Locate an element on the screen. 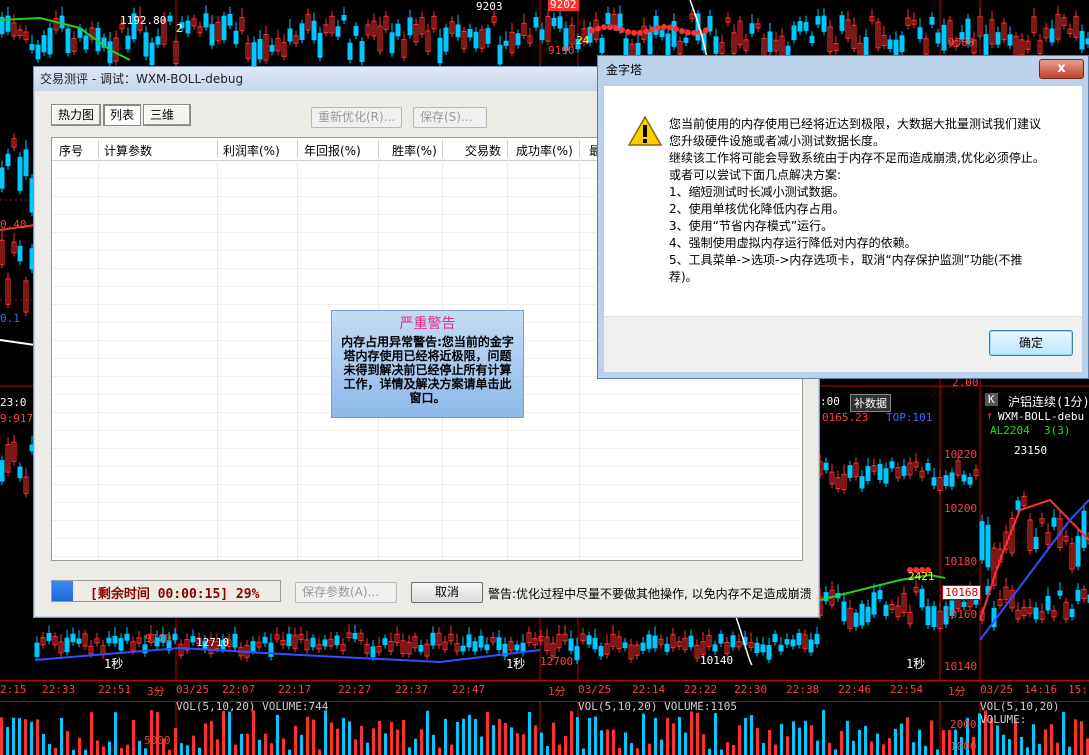 The height and width of the screenshot is (755, 1089). message-line: 3、使用“节省内存模式”运行。 is located at coordinates (751, 226).